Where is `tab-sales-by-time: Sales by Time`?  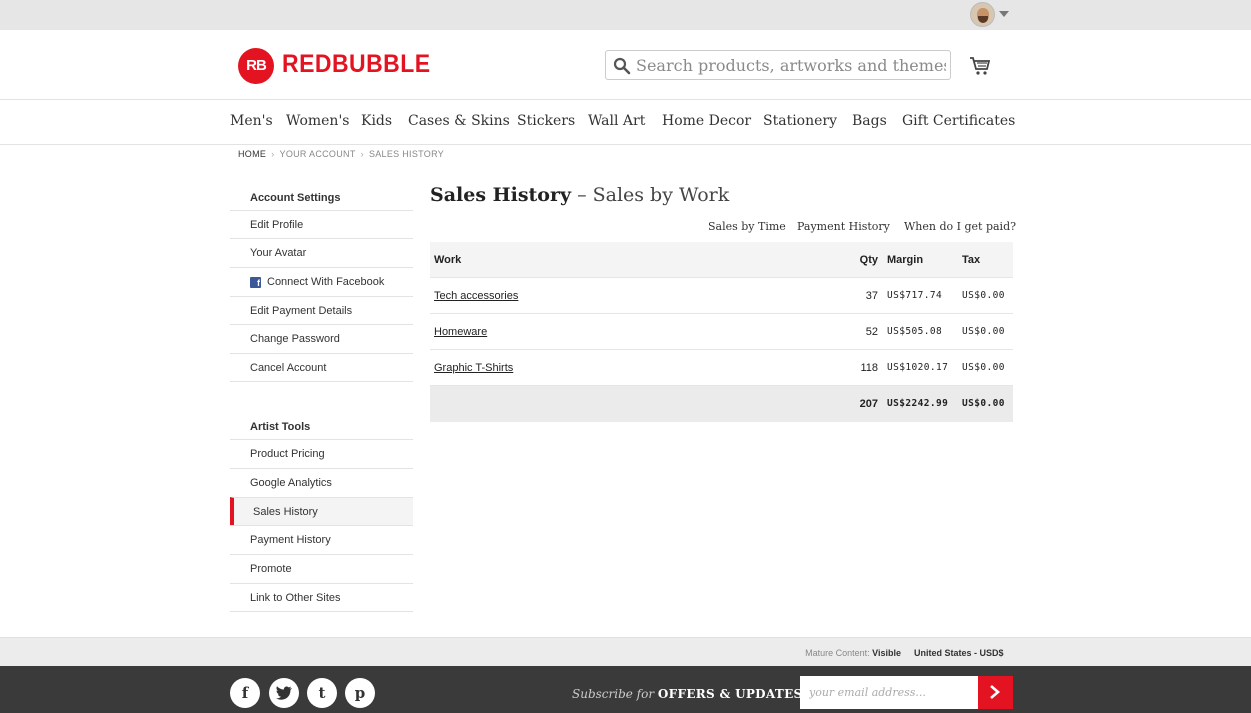
tab-sales-by-time: Sales by Time is located at coordinates (747, 226).